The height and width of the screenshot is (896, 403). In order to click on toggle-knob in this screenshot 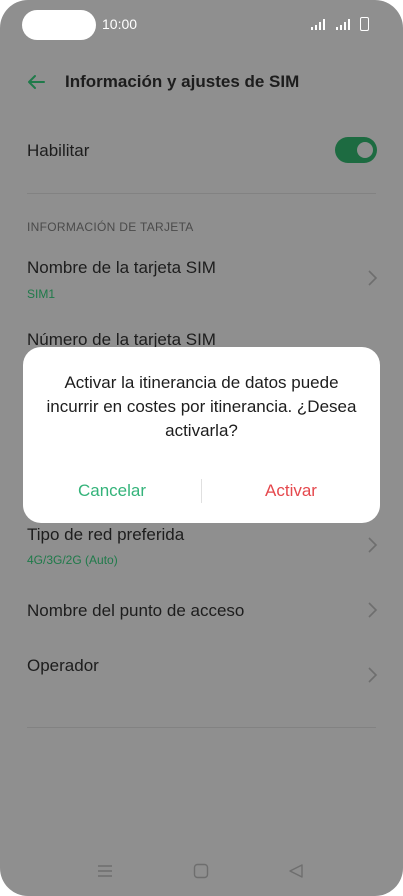, I will do `click(365, 150)`.